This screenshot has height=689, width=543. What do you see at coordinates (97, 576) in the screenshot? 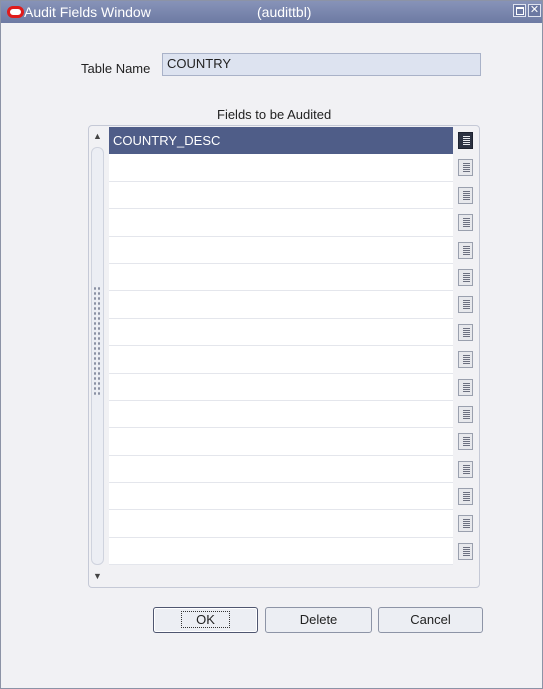
I see `scroll-down-icon: ▼` at bounding box center [97, 576].